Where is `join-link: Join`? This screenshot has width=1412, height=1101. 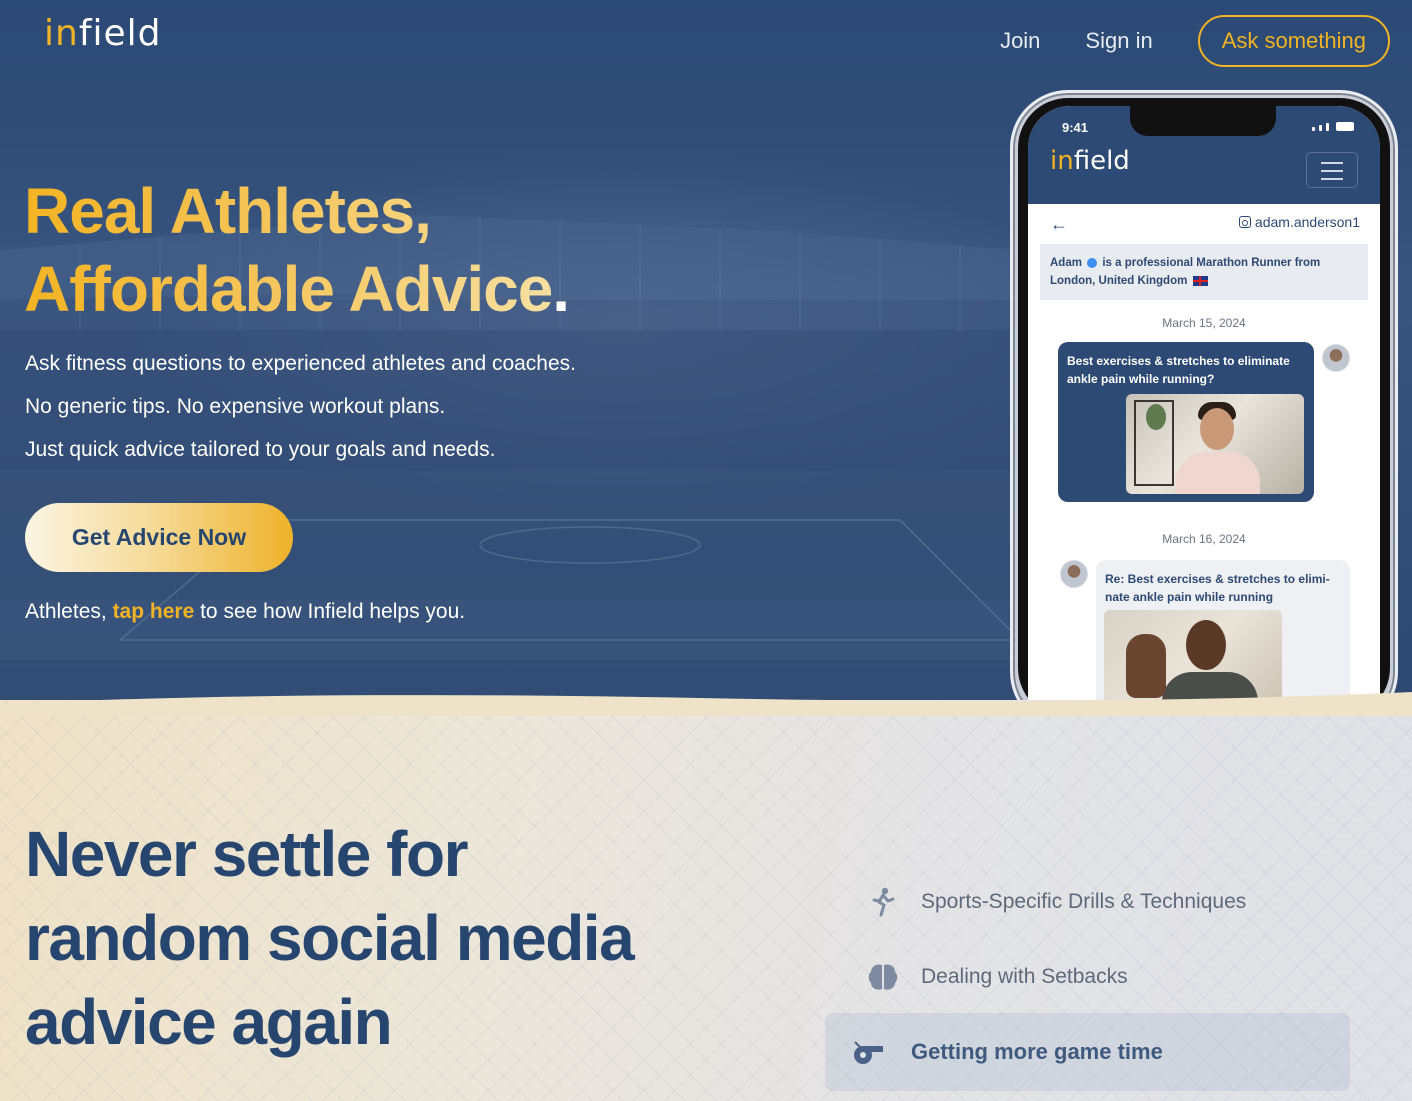 join-link: Join is located at coordinates (1020, 41).